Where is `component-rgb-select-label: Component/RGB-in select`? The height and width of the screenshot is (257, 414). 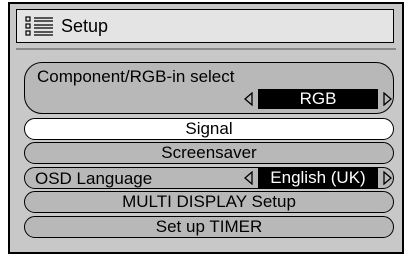
component-rgb-select-label: Component/RGB-in select is located at coordinates (136, 76).